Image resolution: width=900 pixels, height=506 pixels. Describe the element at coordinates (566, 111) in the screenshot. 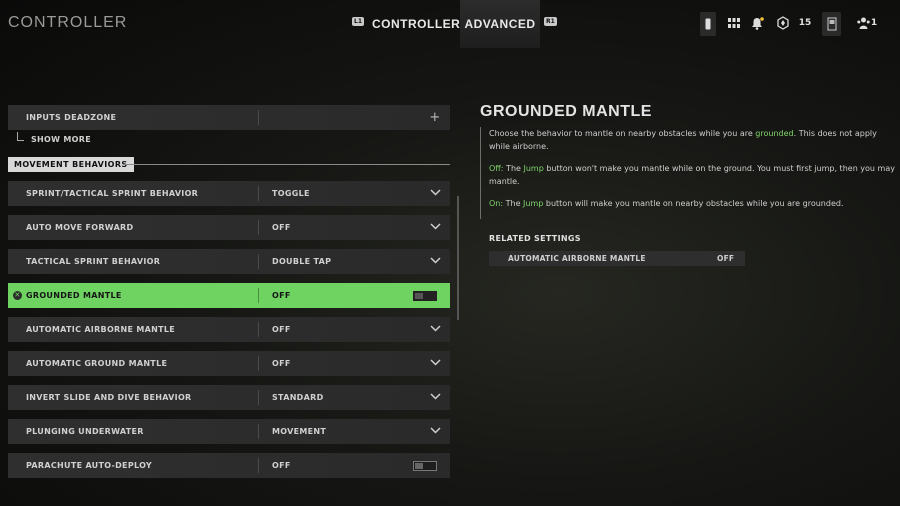

I see `detail-title: GROUNDED MANTLE` at that location.